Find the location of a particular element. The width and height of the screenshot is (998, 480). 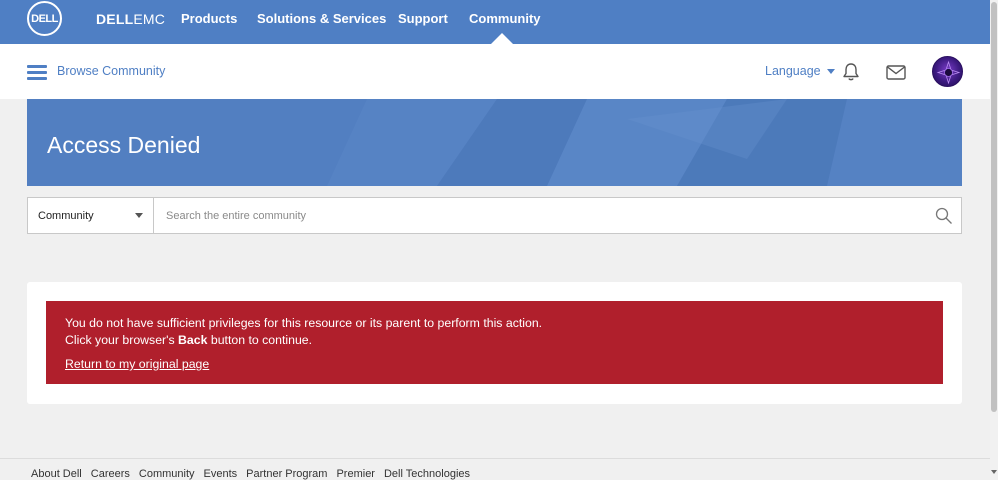

bell-icon is located at coordinates (851, 72).